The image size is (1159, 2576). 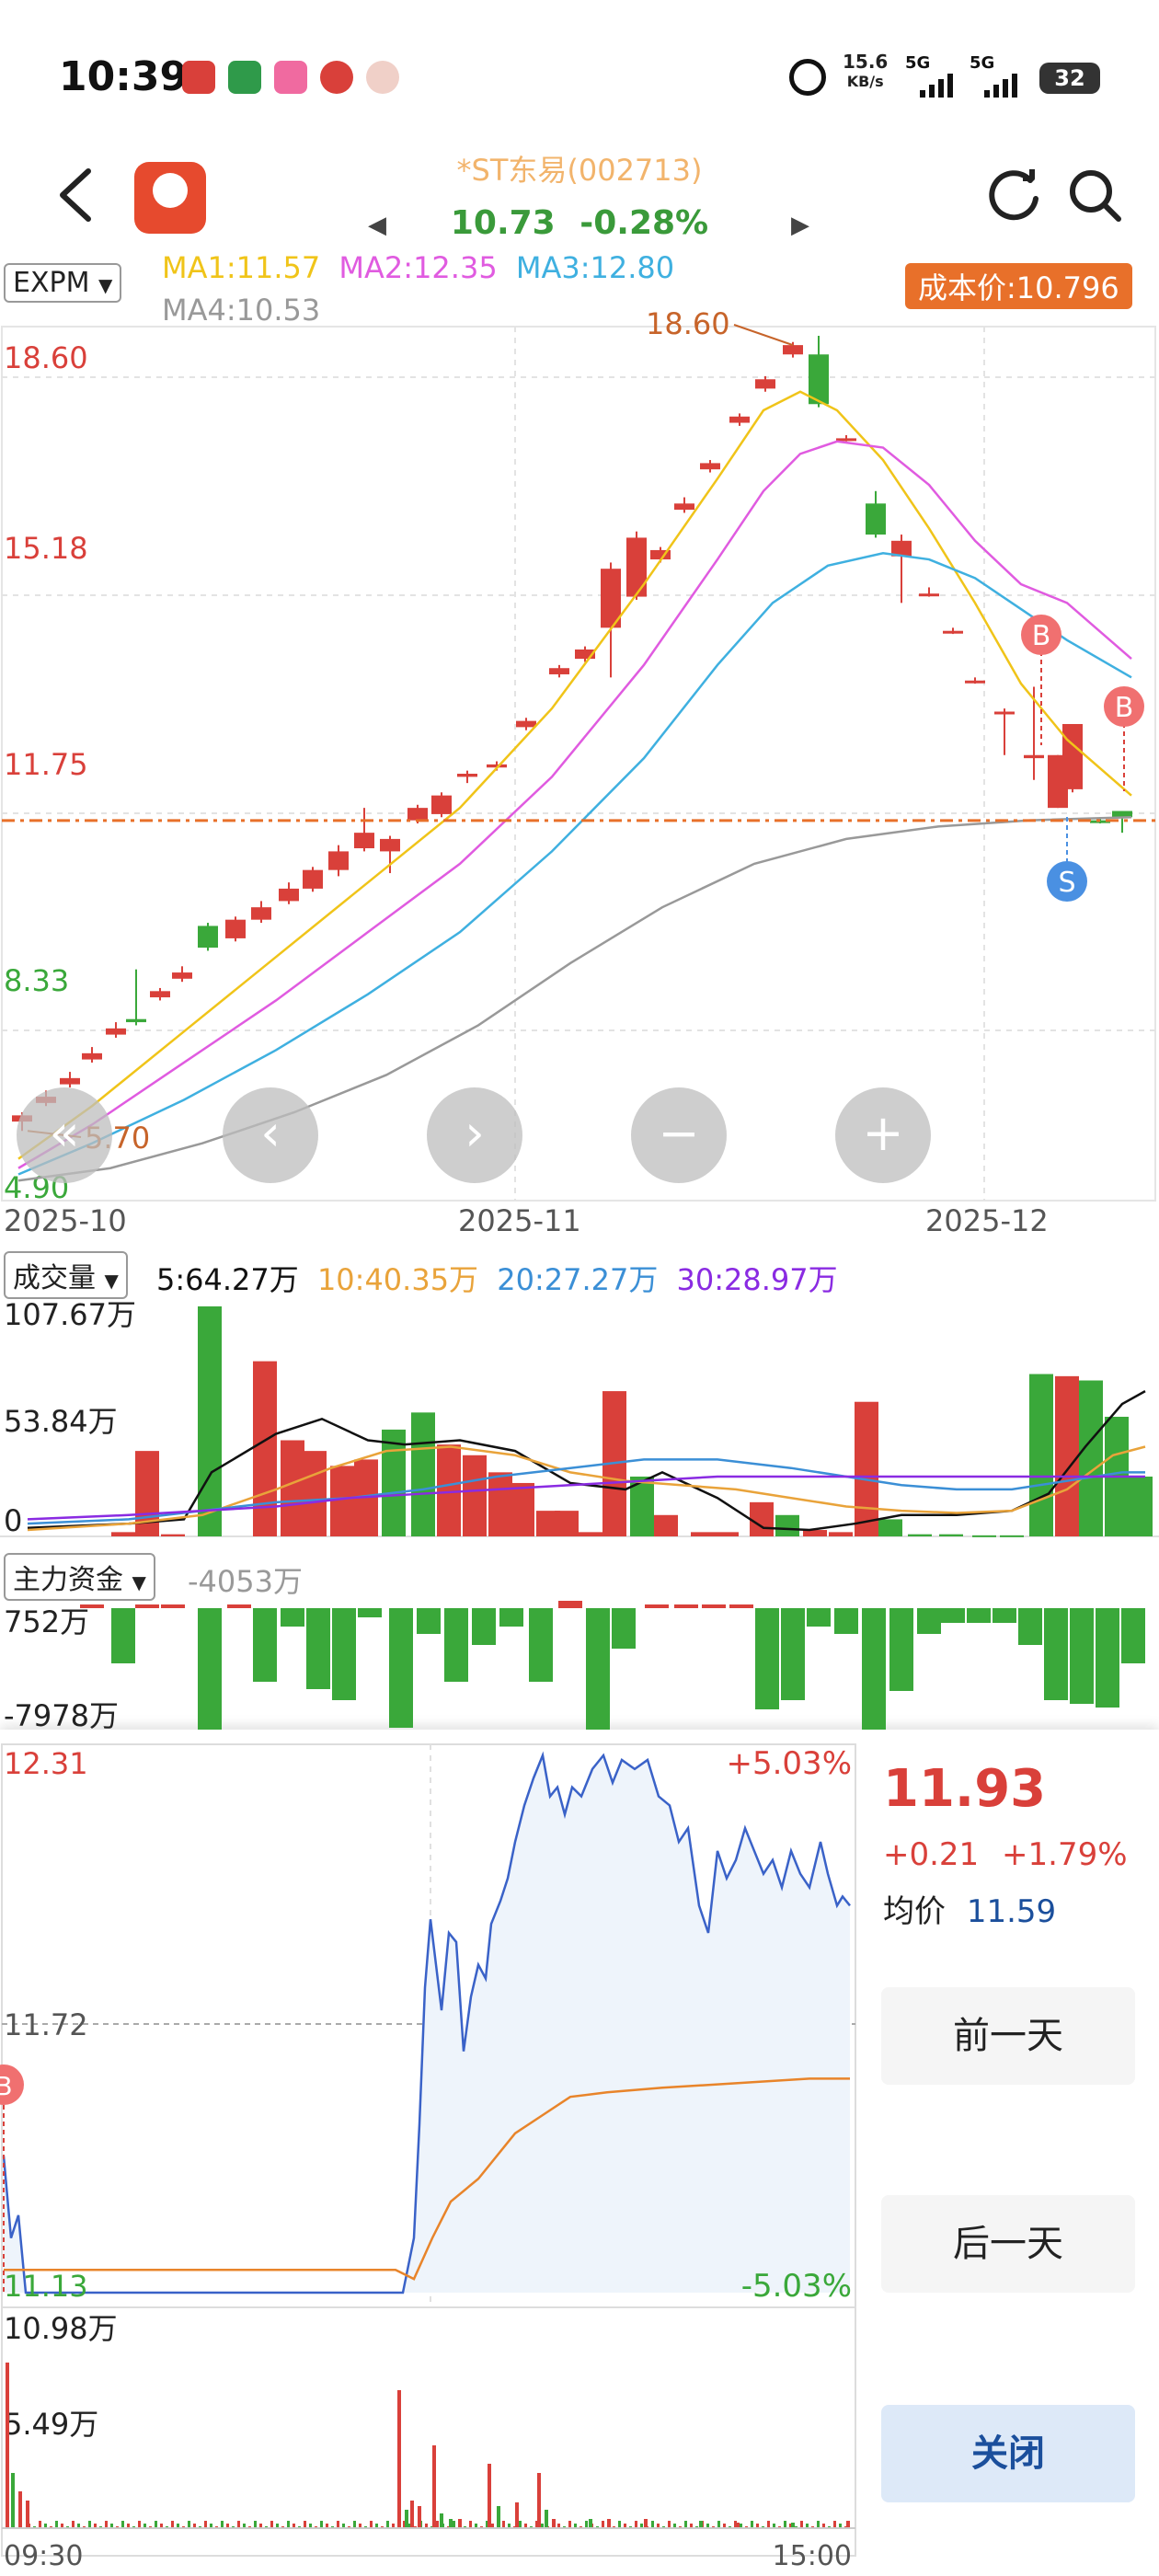 I want to click on bank-icon, so click(x=198, y=77).